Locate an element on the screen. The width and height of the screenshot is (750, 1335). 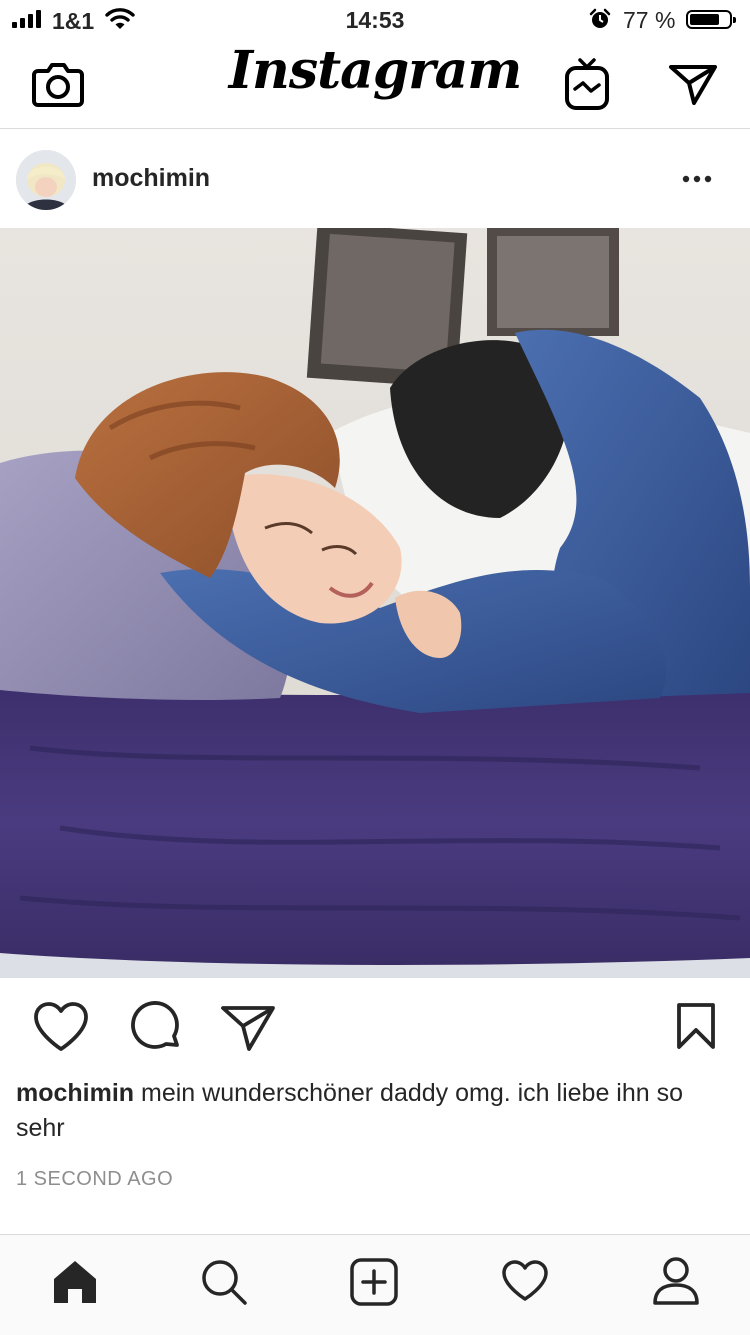
search-icon is located at coordinates (224, 1282).